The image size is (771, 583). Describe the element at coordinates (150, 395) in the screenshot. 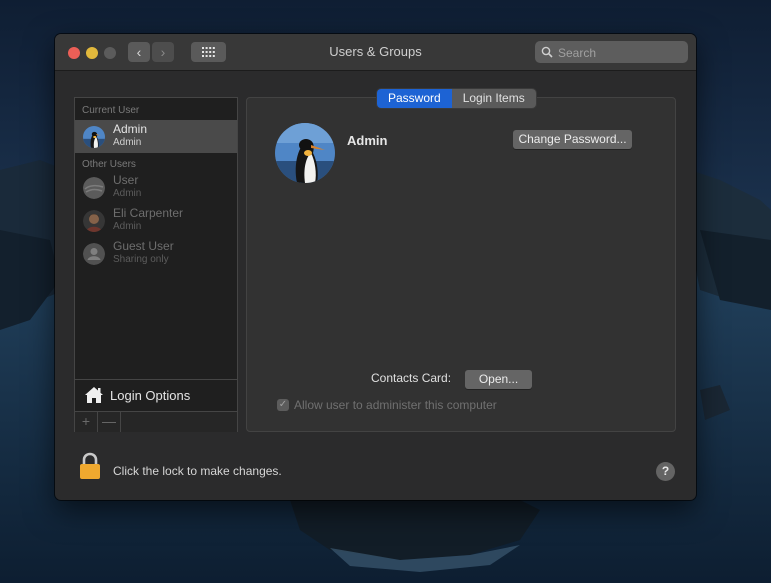

I see `login-options-label: Login Options` at that location.